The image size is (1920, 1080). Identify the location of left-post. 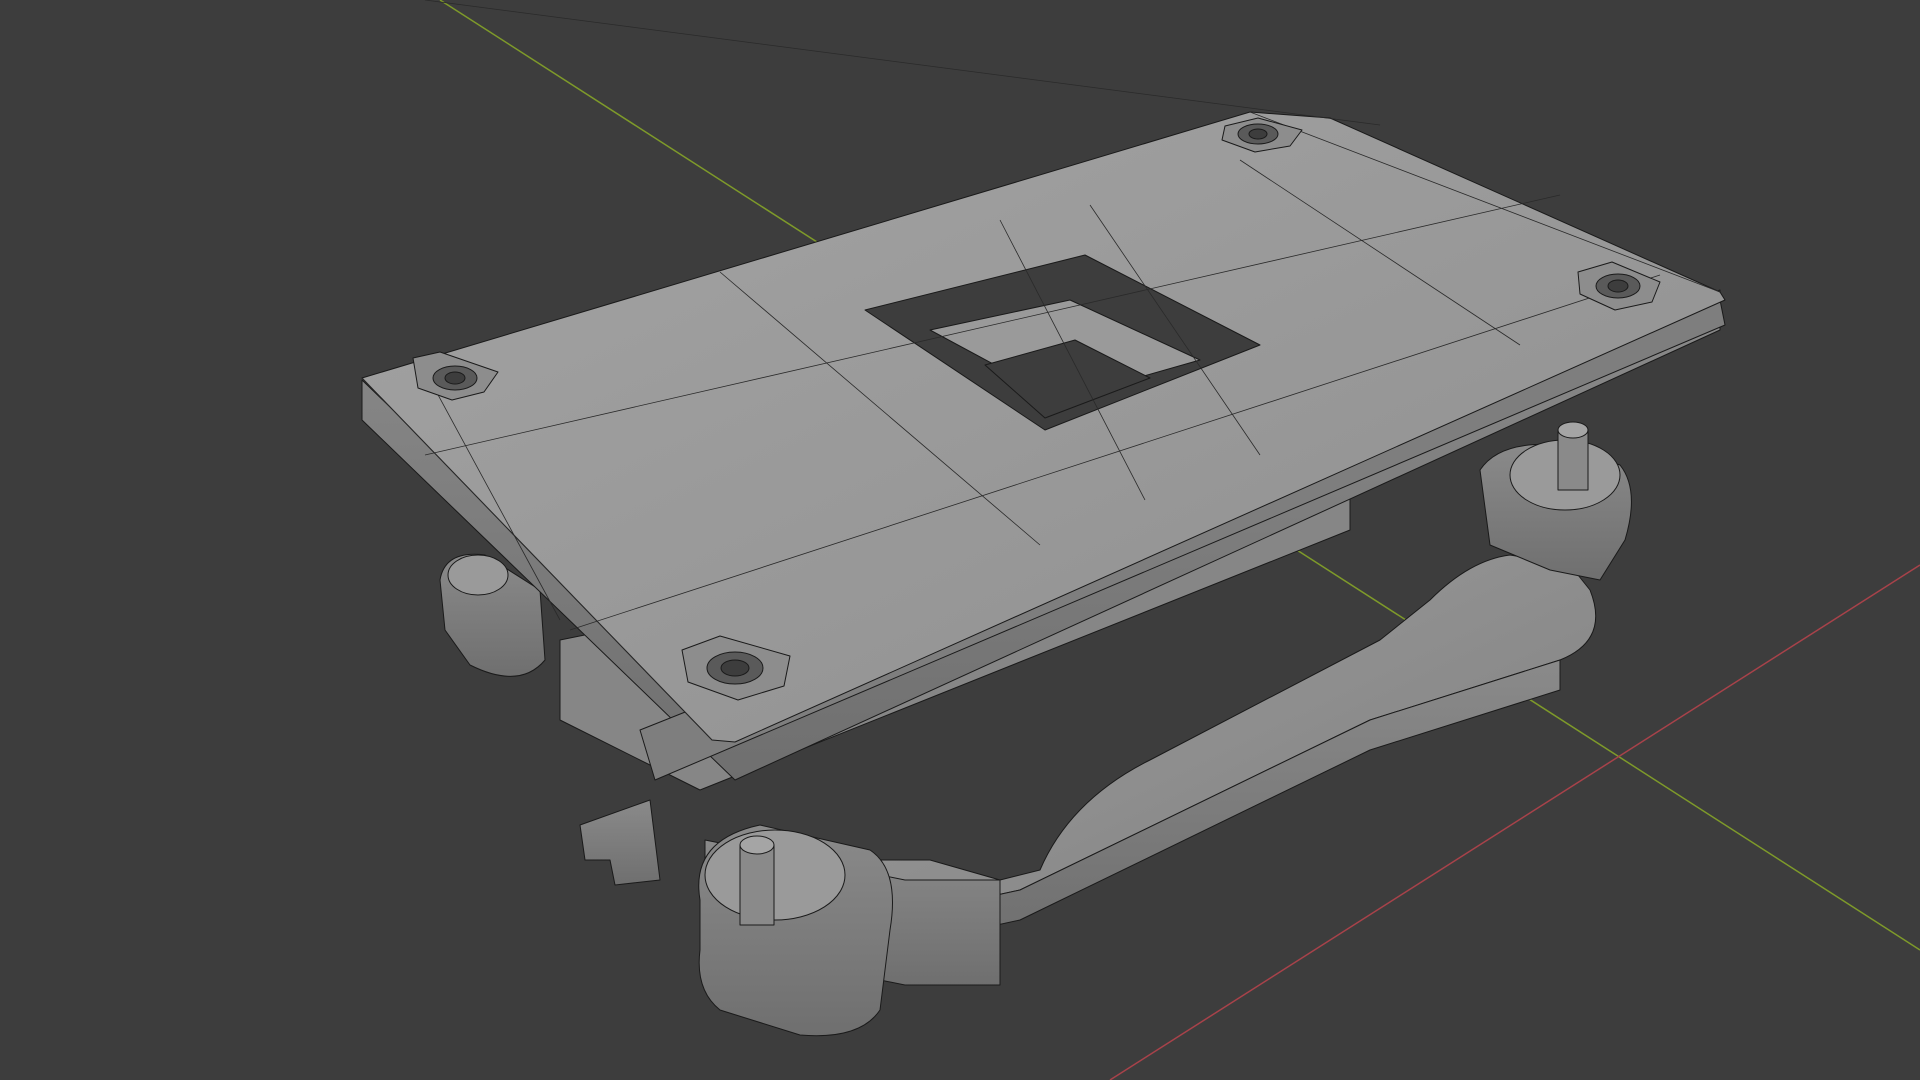
(757, 885).